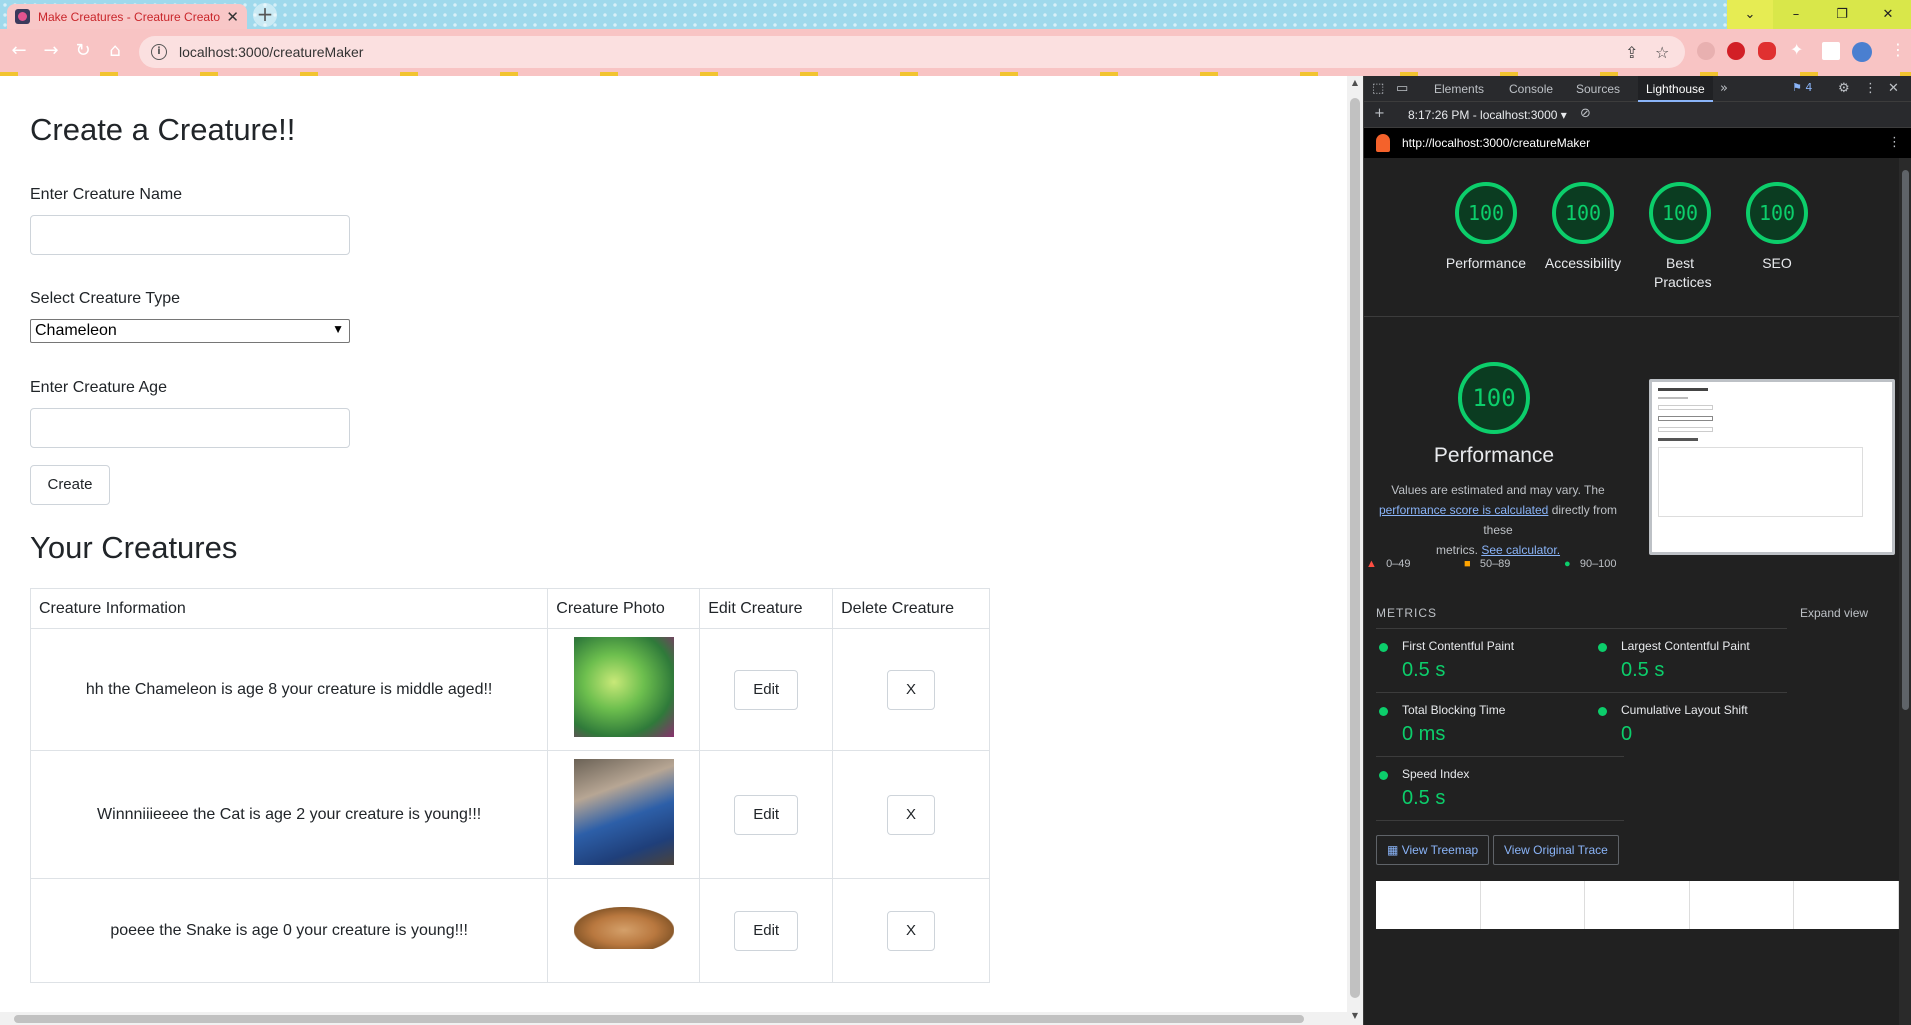 This screenshot has height=1025, width=1911. What do you see at coordinates (1893, 88) in the screenshot?
I see `close-devtools-icon: ✕` at bounding box center [1893, 88].